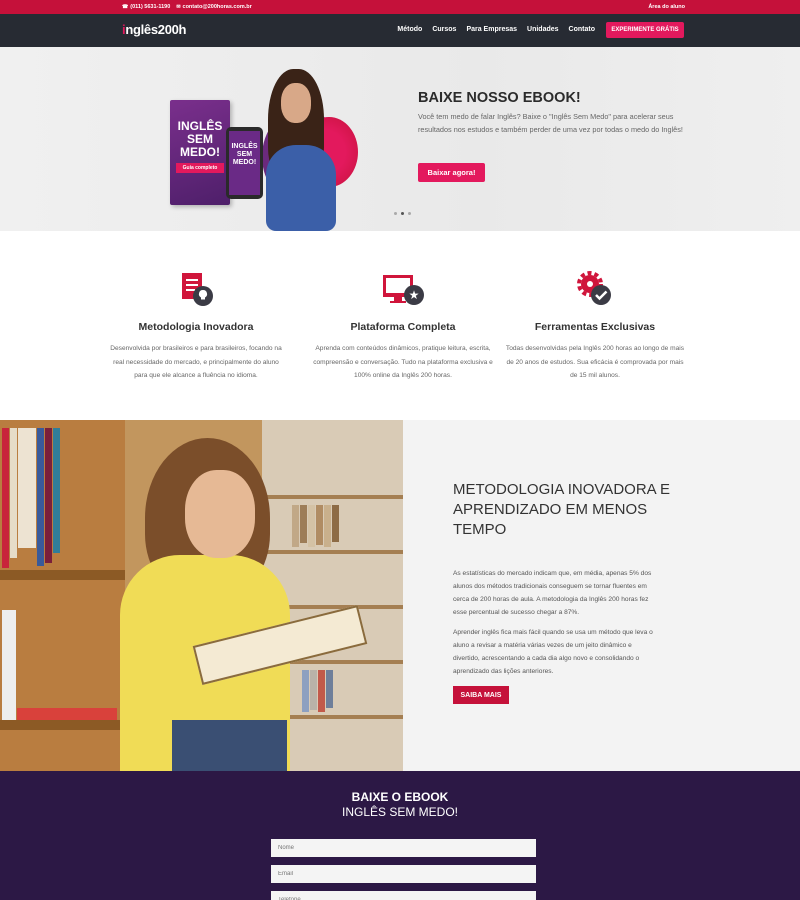  Describe the element at coordinates (200, 139) in the screenshot. I see `ebook-cover-title: INGLÊS SEM MEDO!` at that location.